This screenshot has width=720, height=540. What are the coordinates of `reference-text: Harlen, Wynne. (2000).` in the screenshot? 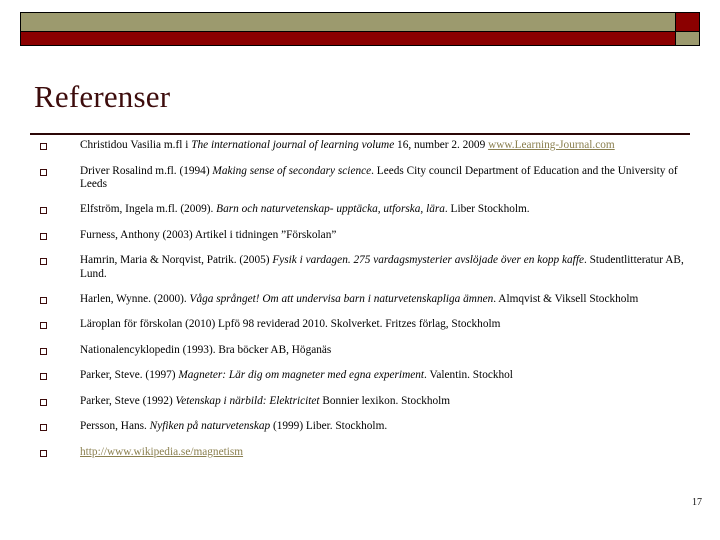 It's located at (135, 298).